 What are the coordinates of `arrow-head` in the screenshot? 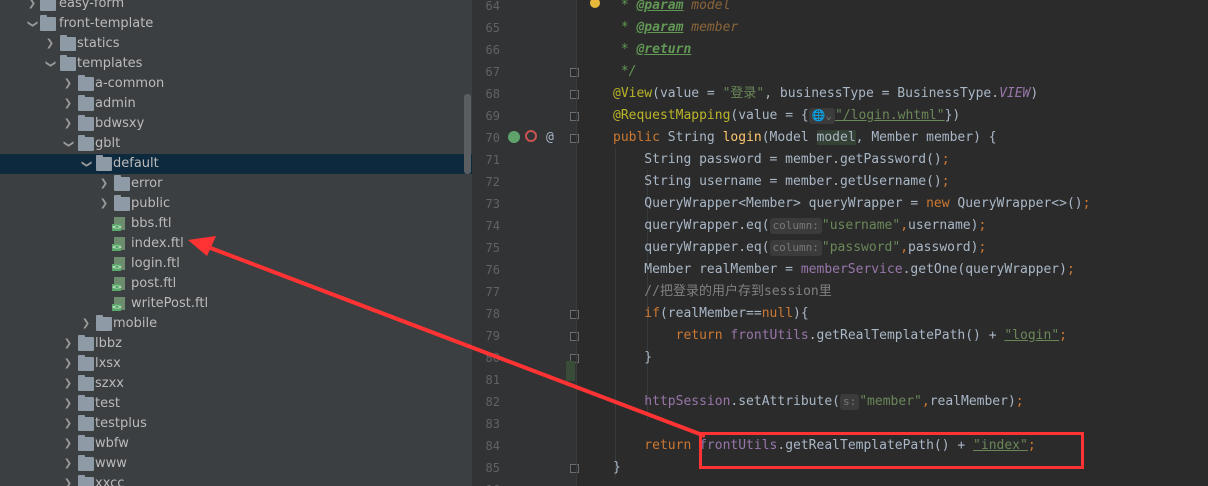 It's located at (202, 246).